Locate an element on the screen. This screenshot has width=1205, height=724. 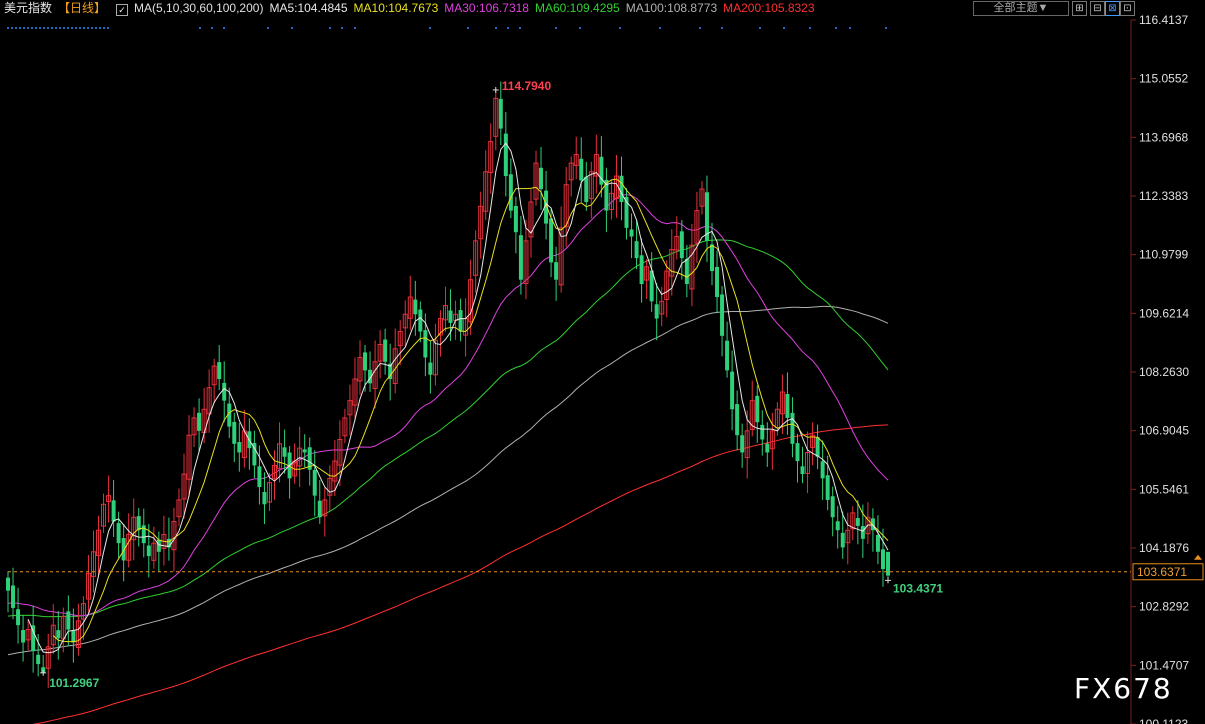
y-tick-label: 104.1876 is located at coordinates (1164, 548).